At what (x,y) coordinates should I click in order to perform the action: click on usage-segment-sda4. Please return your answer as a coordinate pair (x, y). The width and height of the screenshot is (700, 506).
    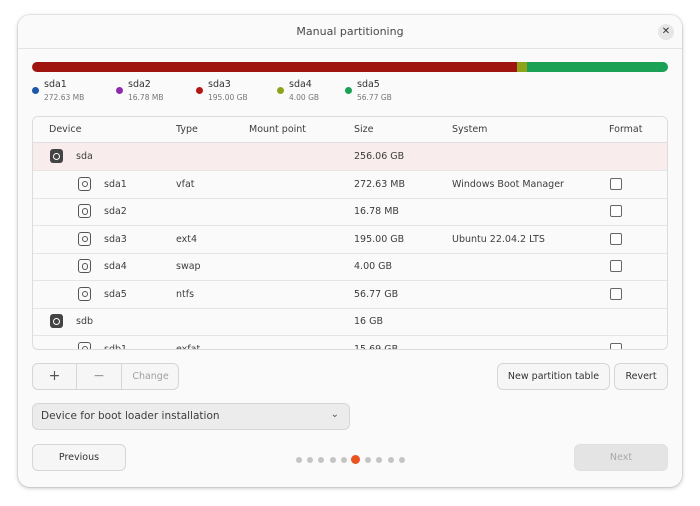
    Looking at the image, I should click on (522, 67).